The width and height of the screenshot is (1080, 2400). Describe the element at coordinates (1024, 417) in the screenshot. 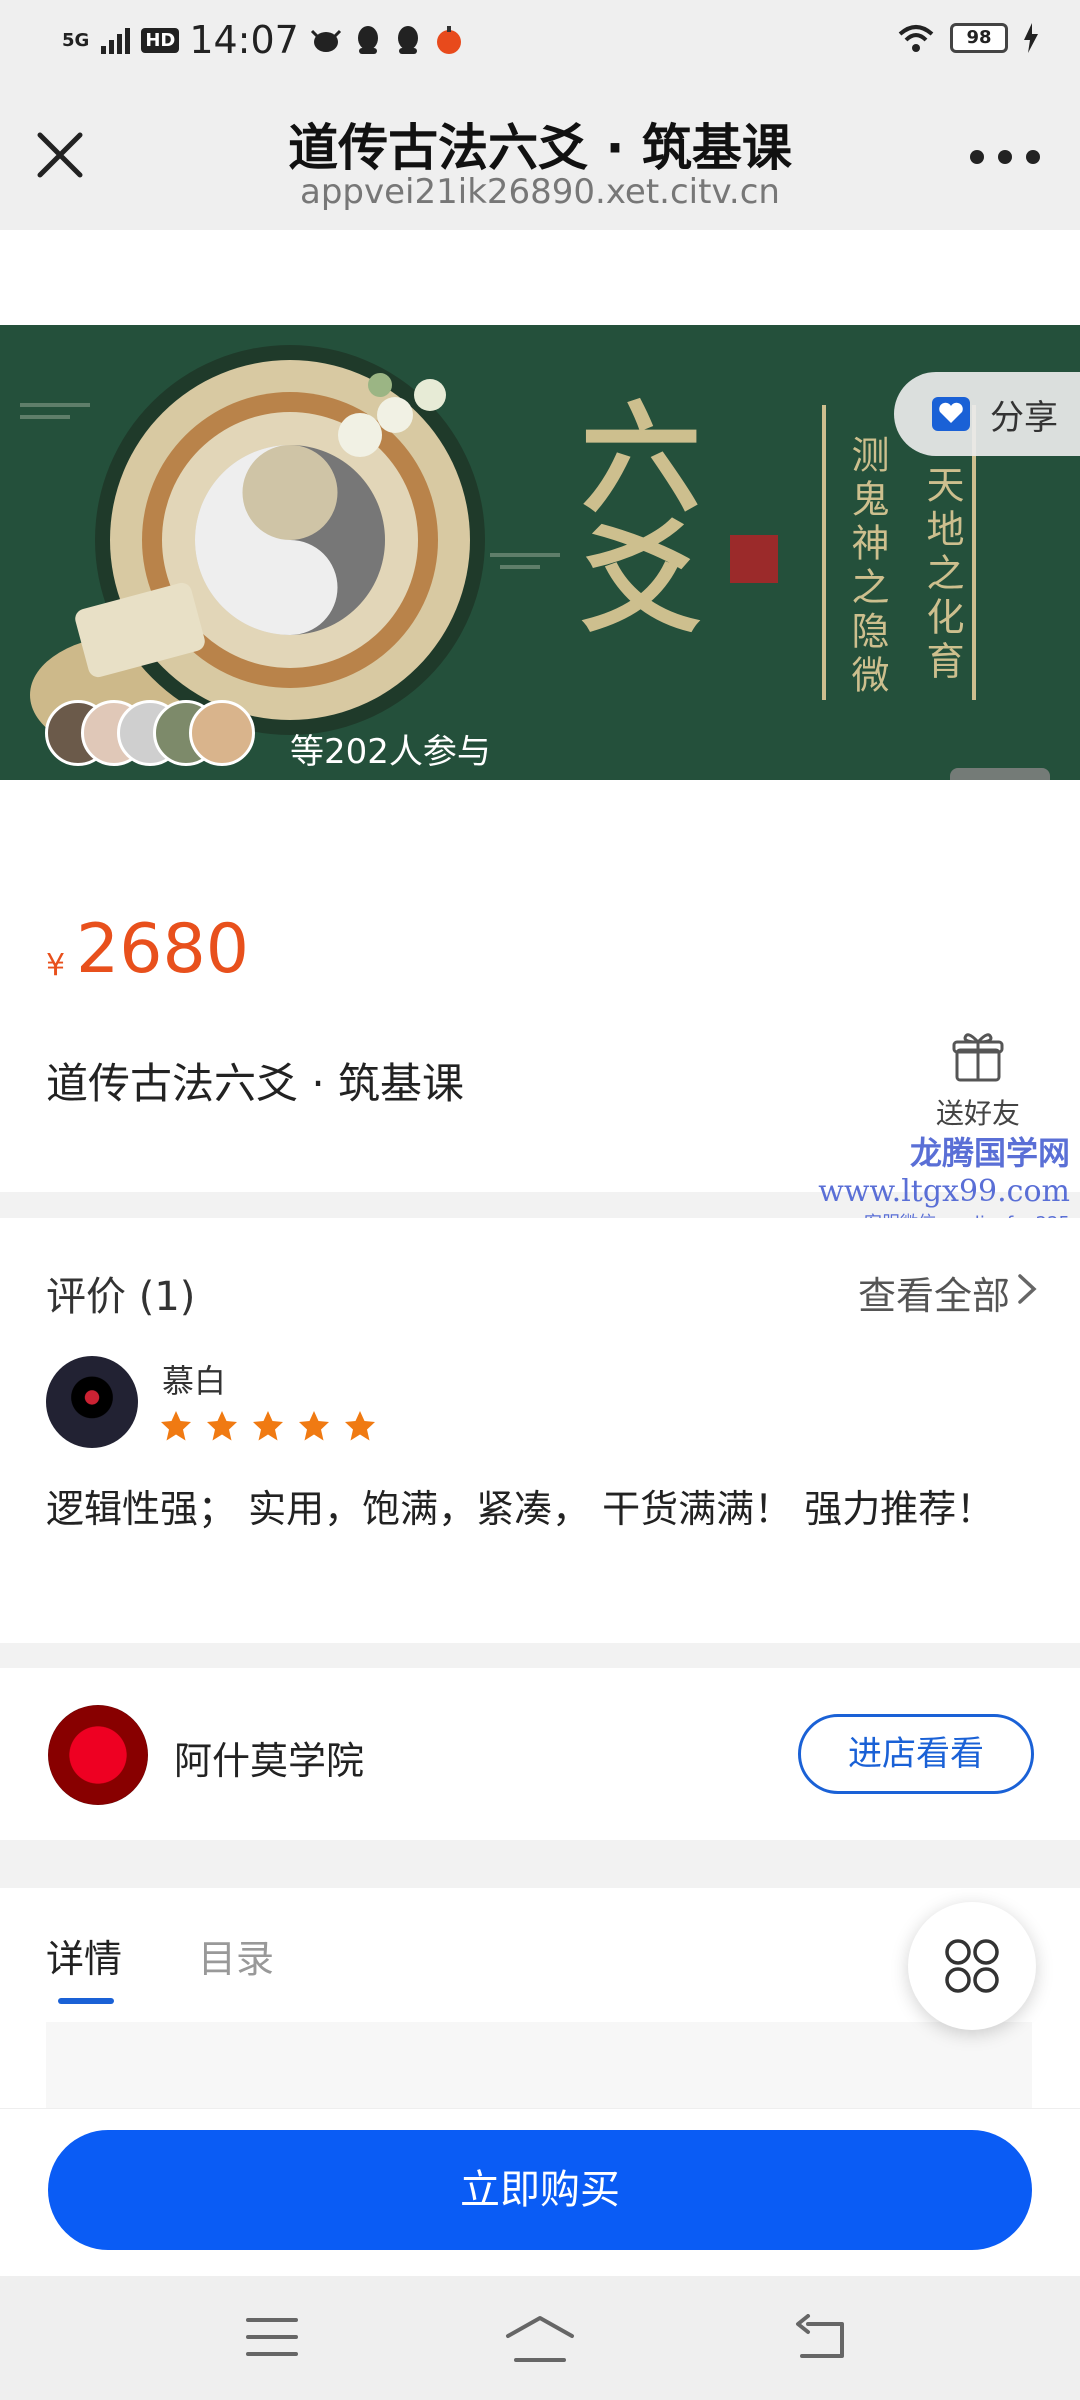

I see `share-label: 分享` at that location.